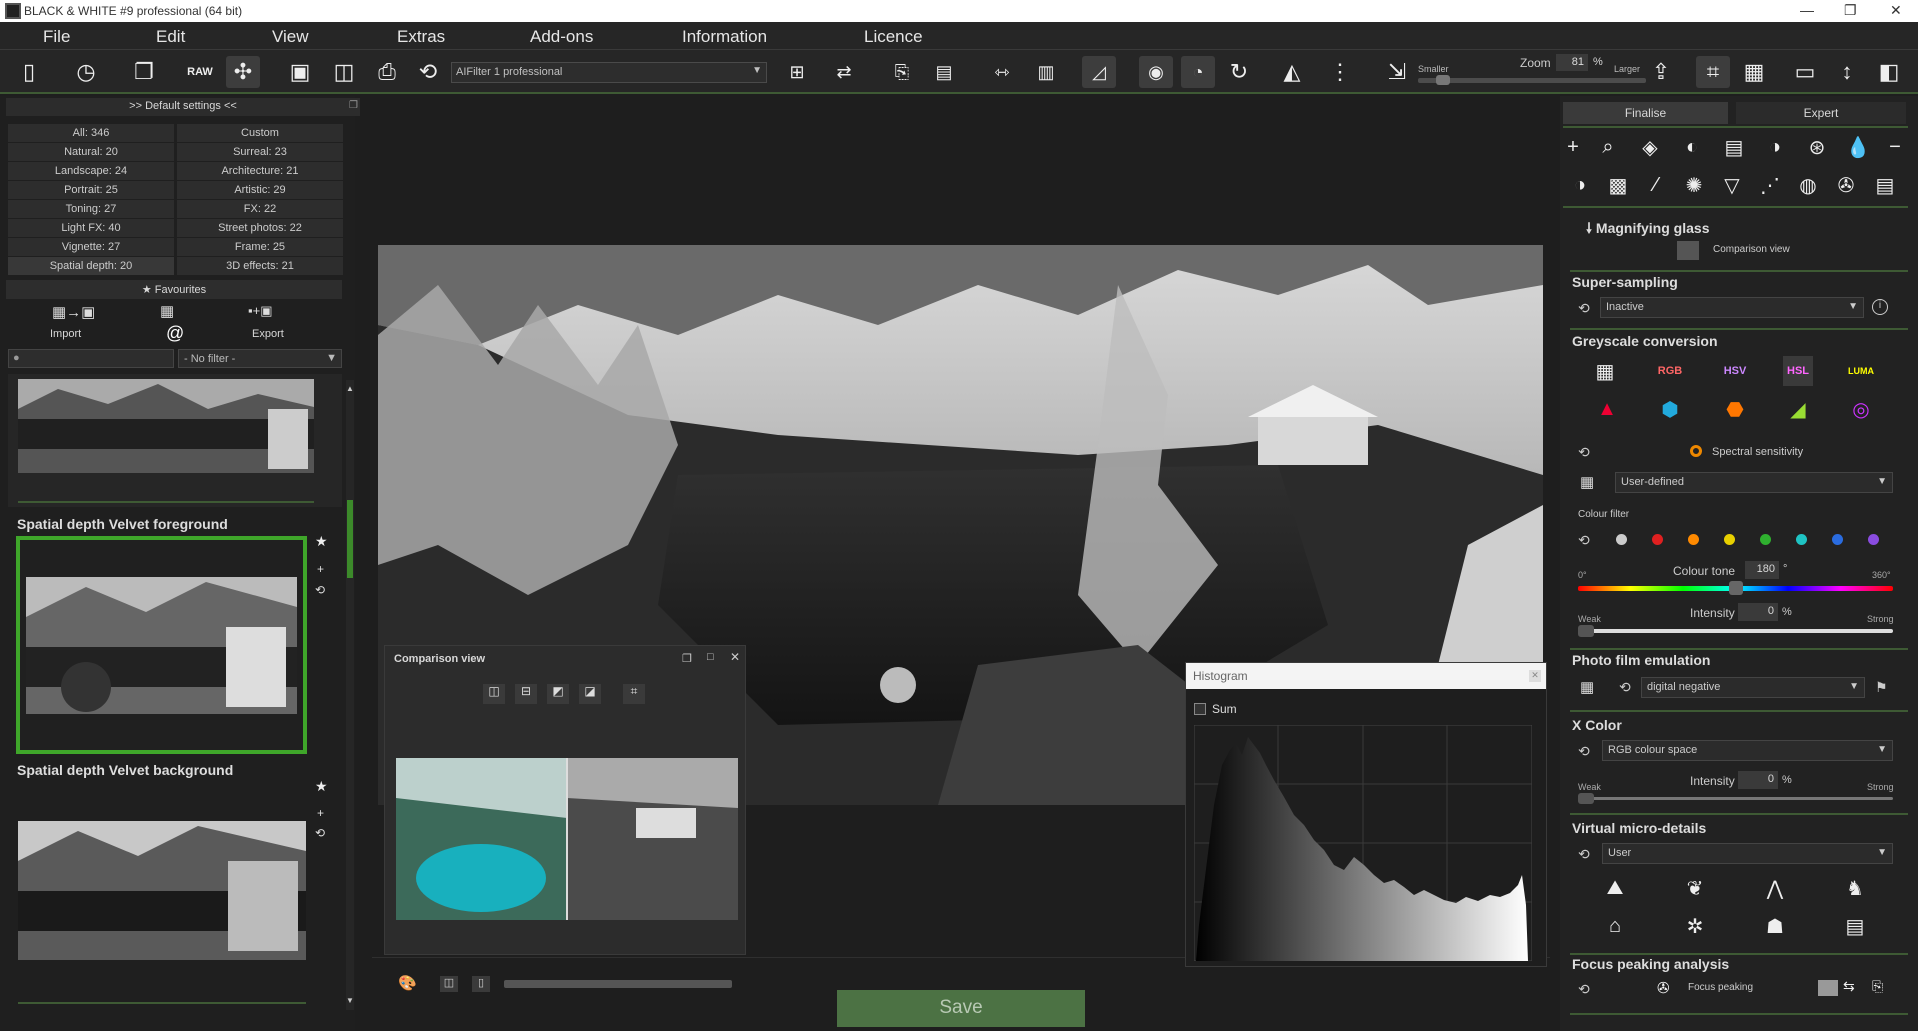  I want to click on category-item: Natural: 20, so click(91, 152).